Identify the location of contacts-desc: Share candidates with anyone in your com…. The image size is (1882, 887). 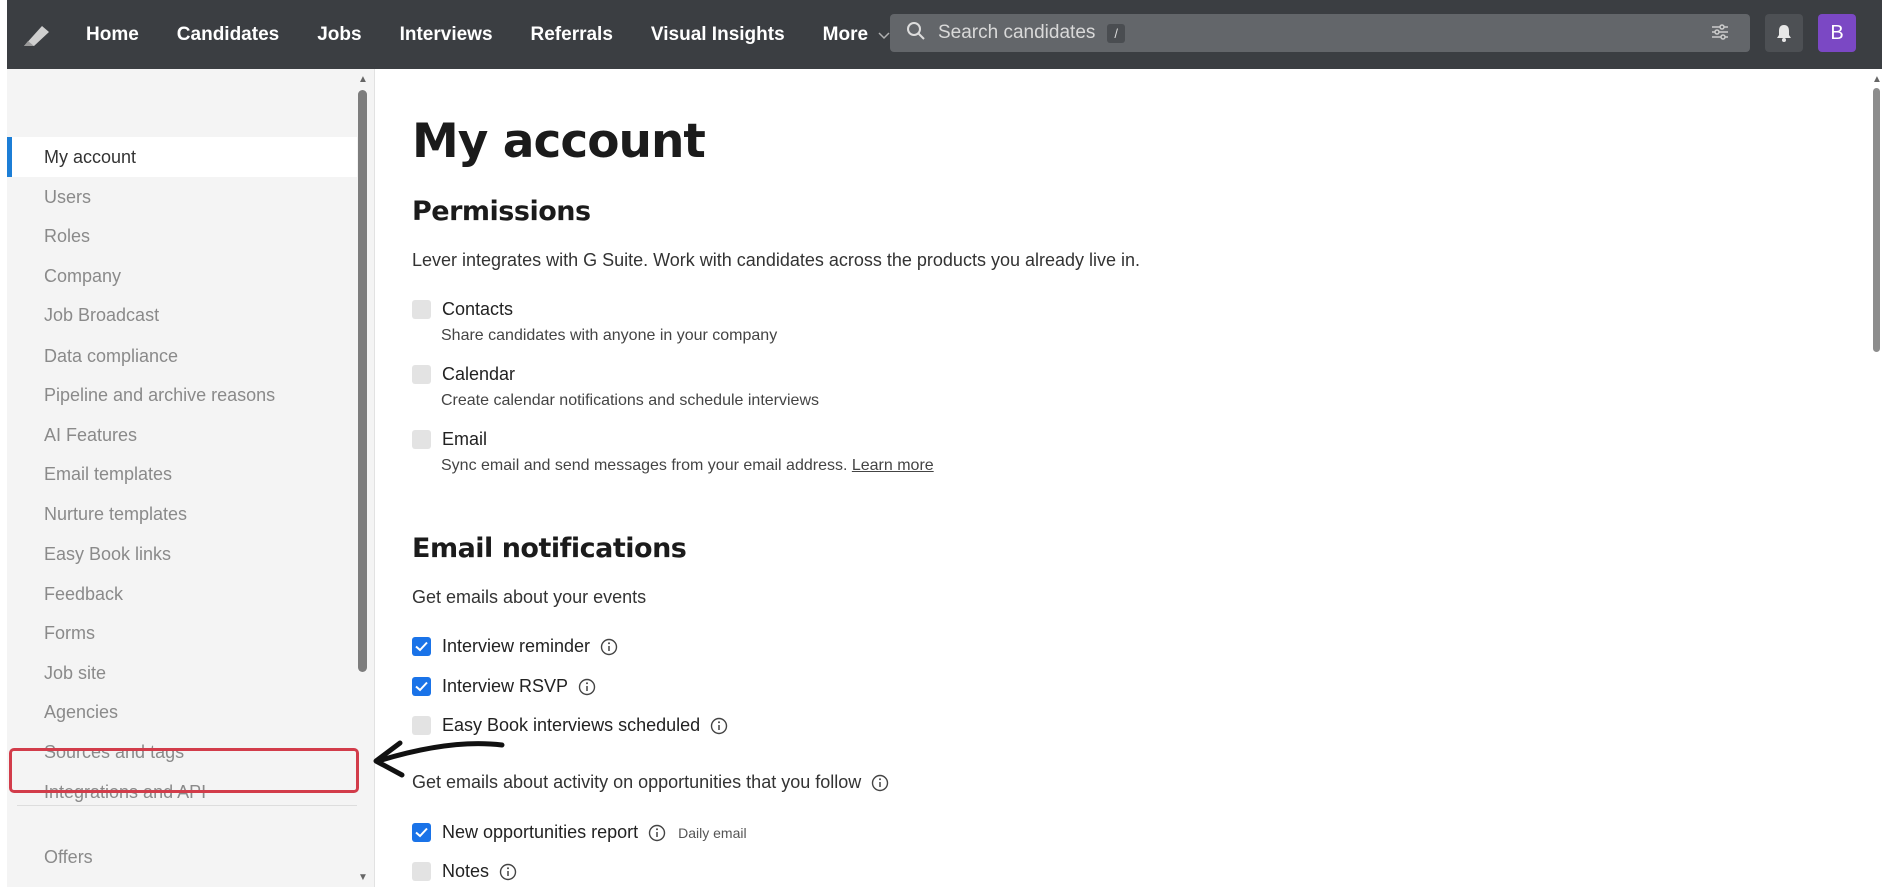
(609, 335).